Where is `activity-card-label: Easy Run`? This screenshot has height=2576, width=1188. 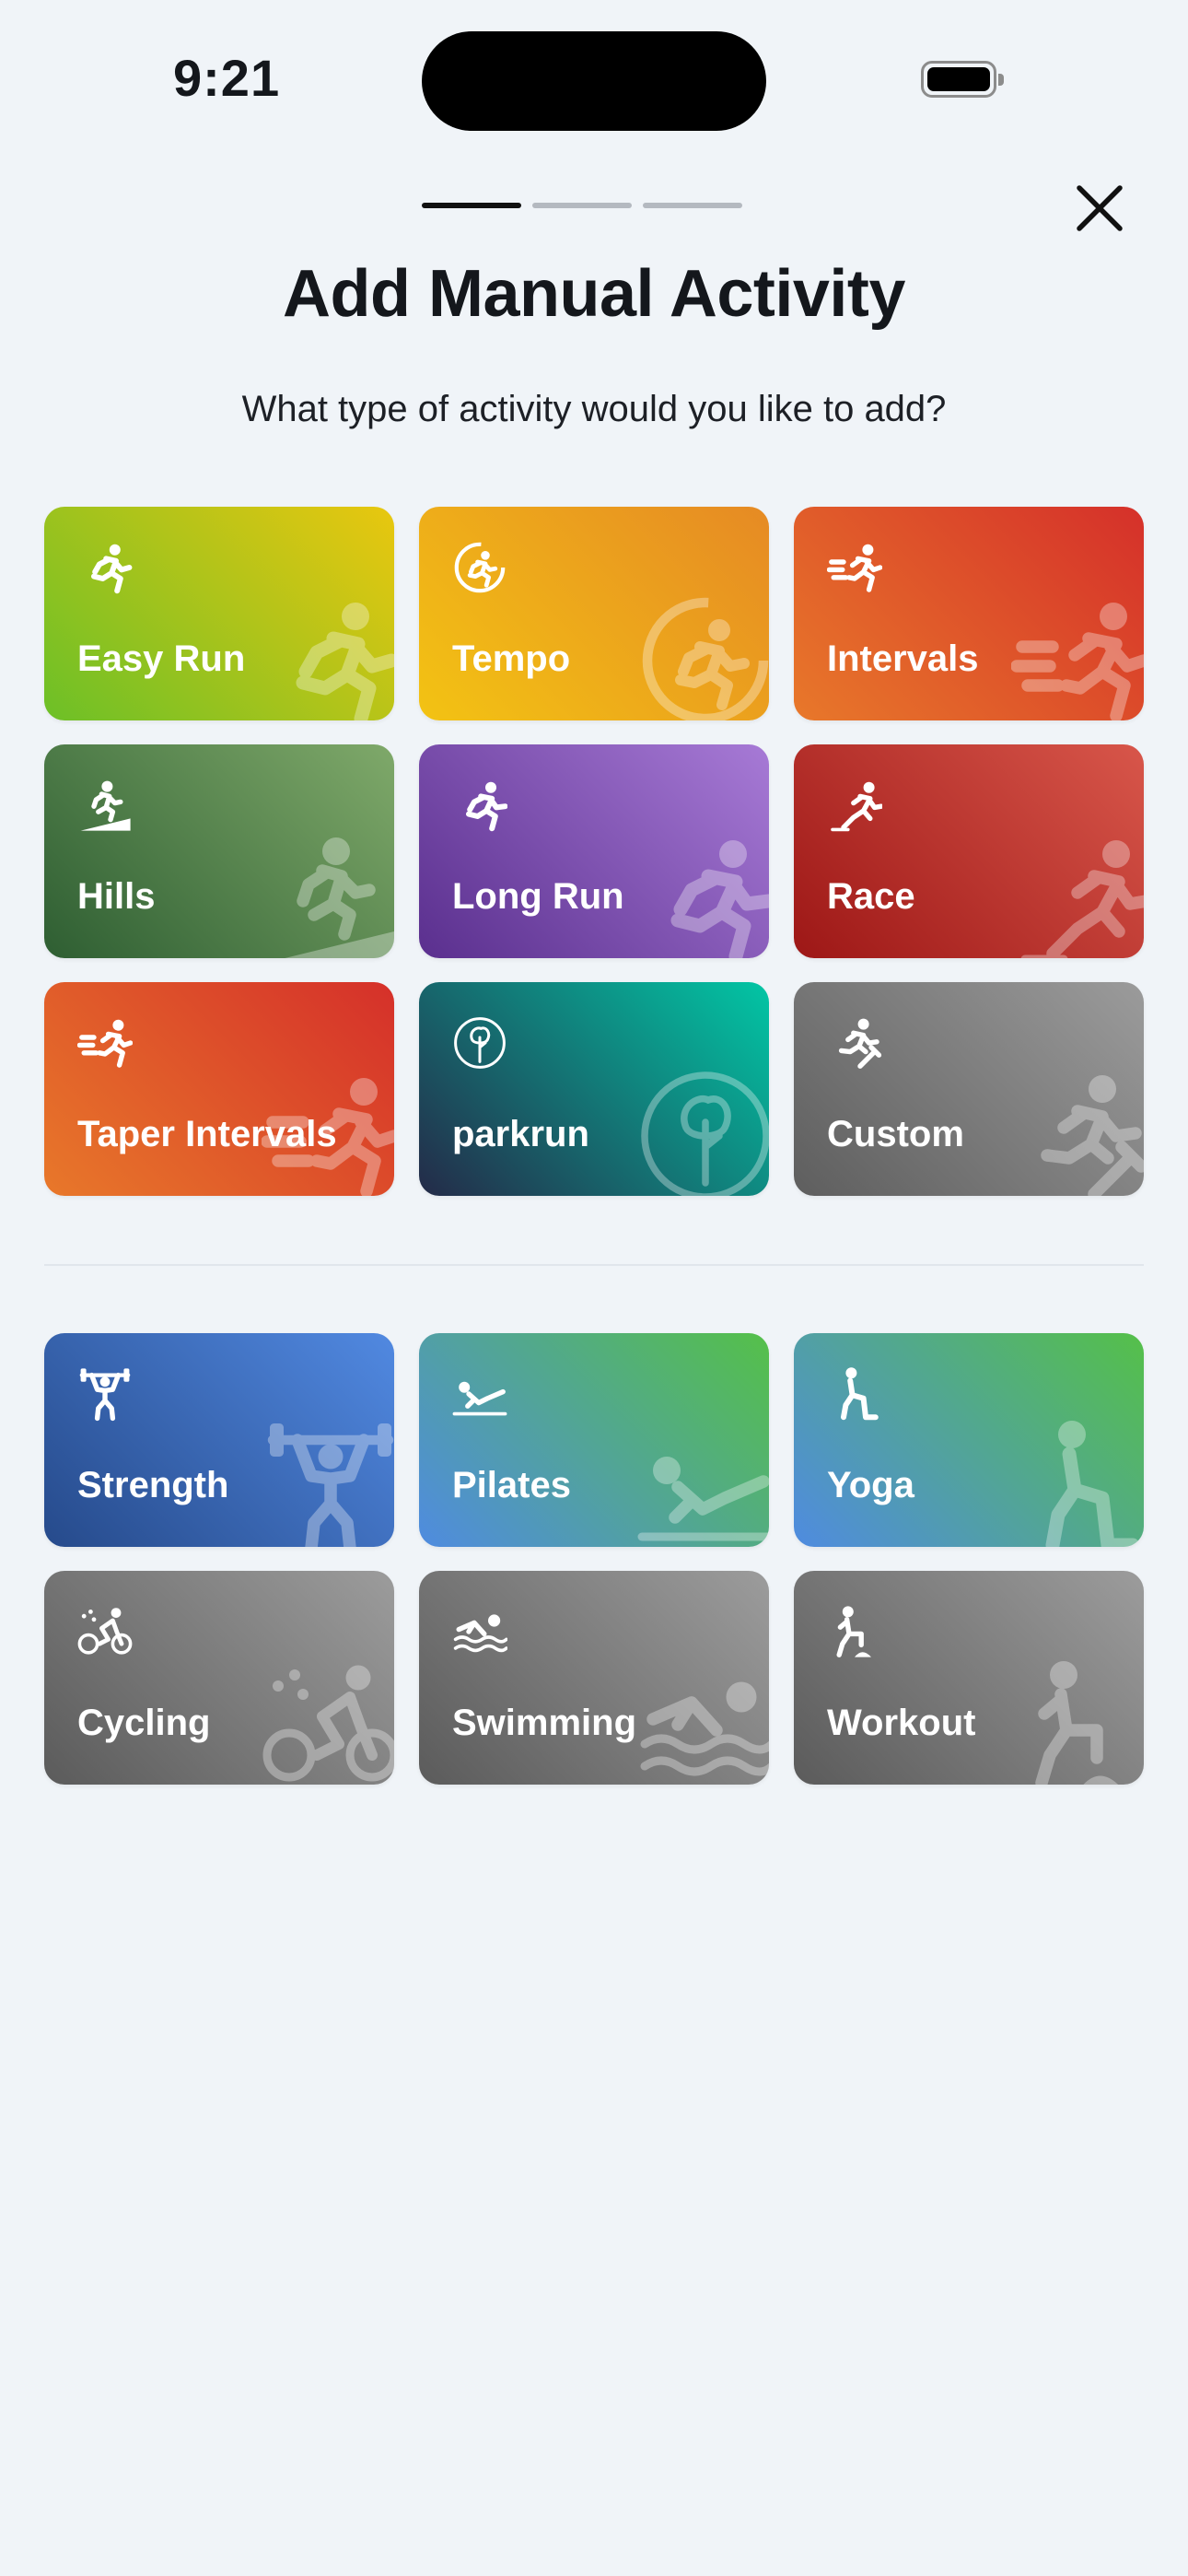
activity-card-label: Easy Run is located at coordinates (161, 658).